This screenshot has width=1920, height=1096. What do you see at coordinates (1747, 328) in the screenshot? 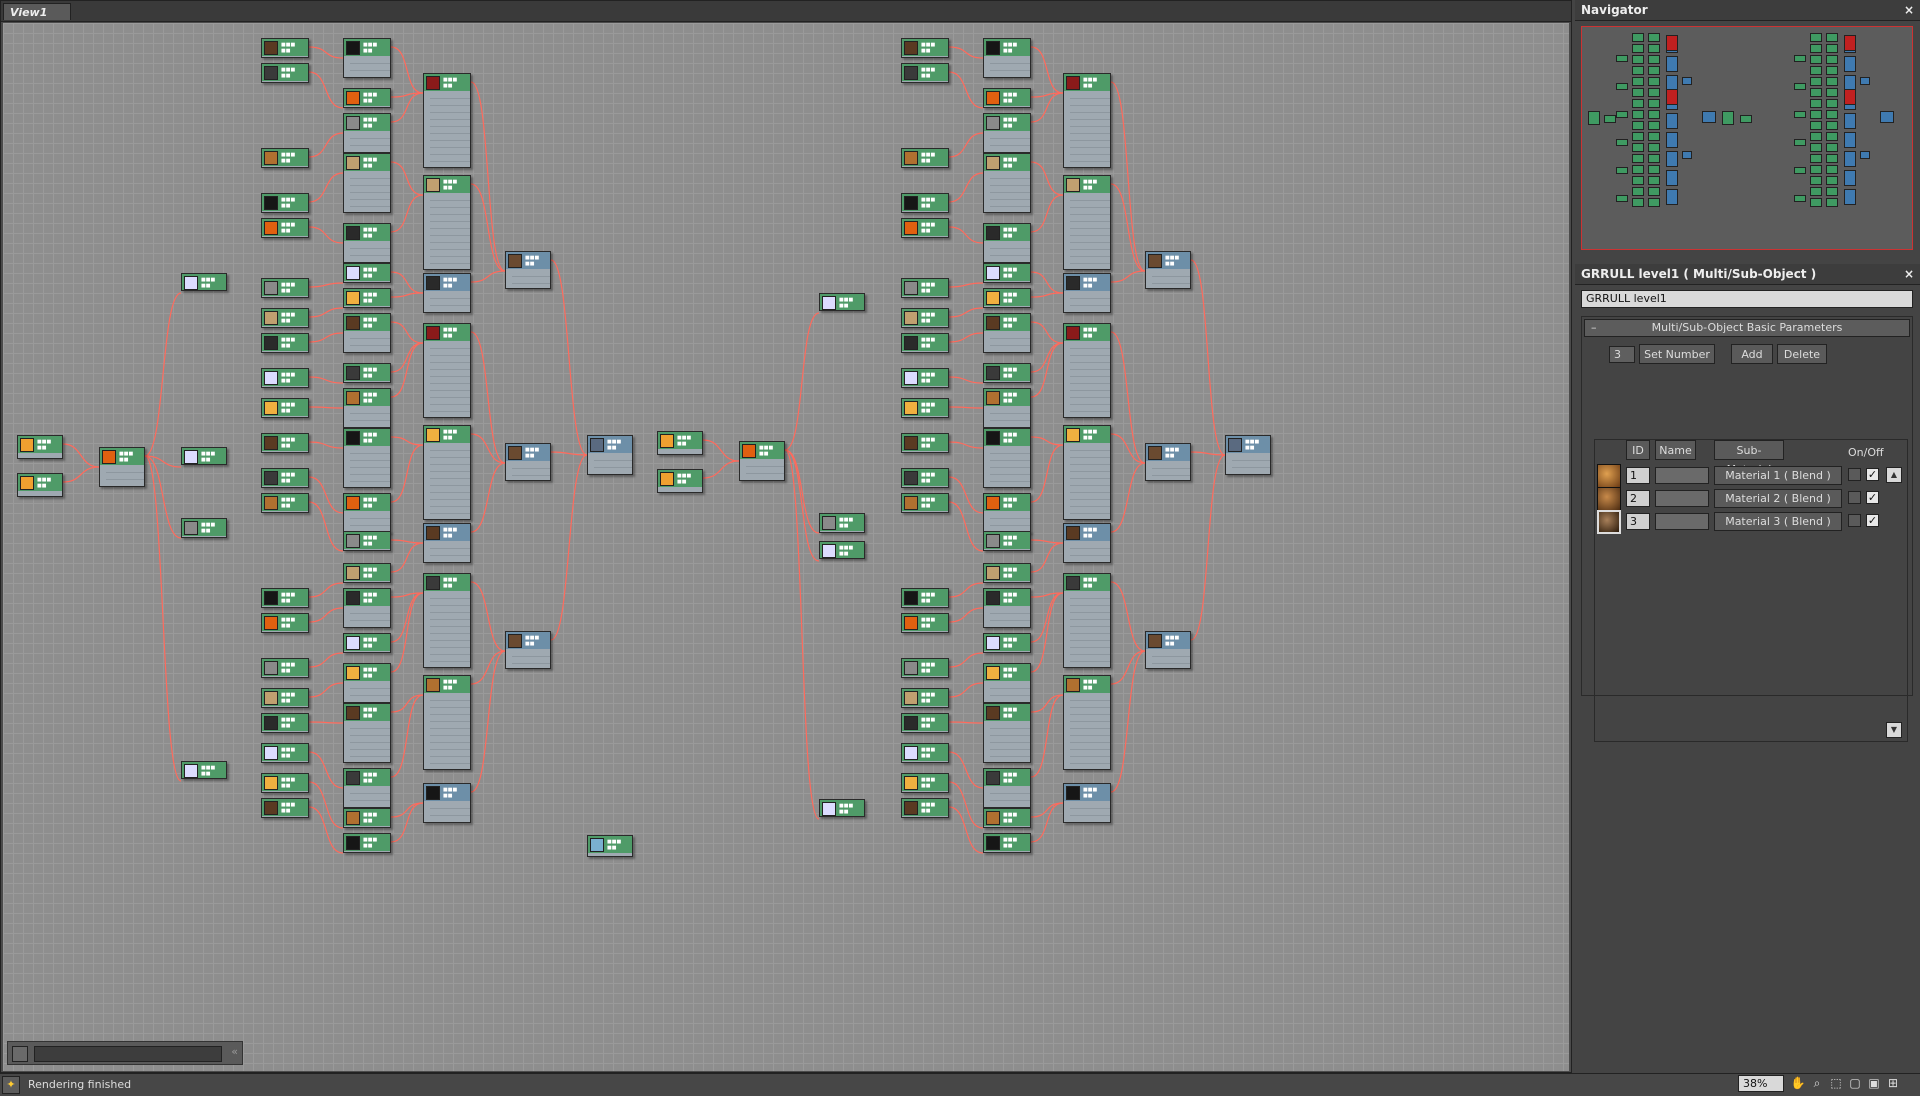
I see `rollout-header: – Multi/Sub-Object Basic Parameters` at bounding box center [1747, 328].